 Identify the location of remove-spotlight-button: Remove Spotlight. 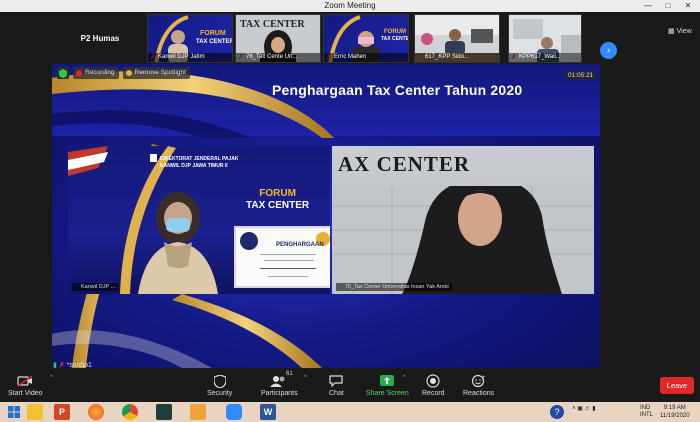
(156, 73).